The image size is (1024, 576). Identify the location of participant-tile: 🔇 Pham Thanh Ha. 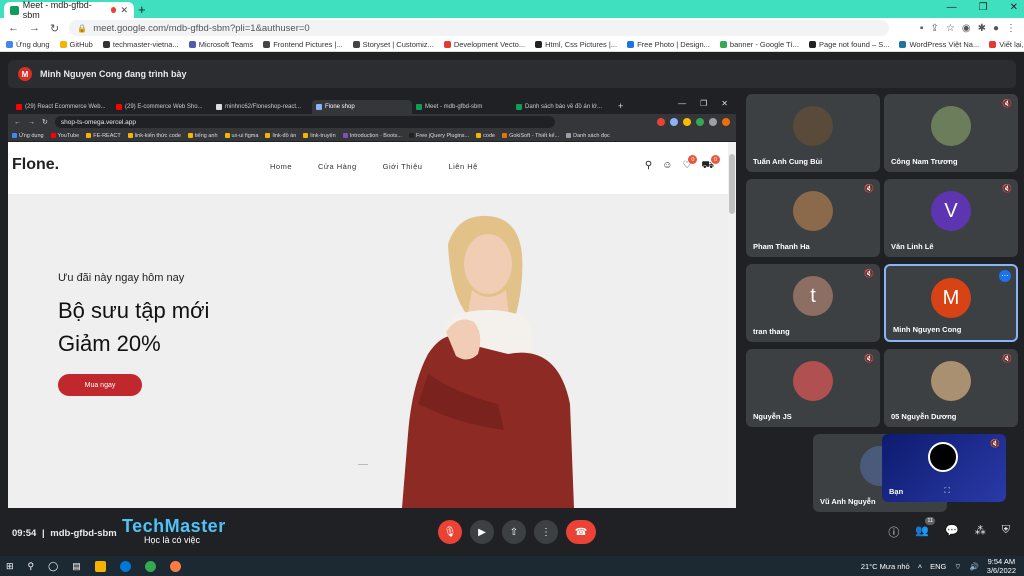
(813, 218).